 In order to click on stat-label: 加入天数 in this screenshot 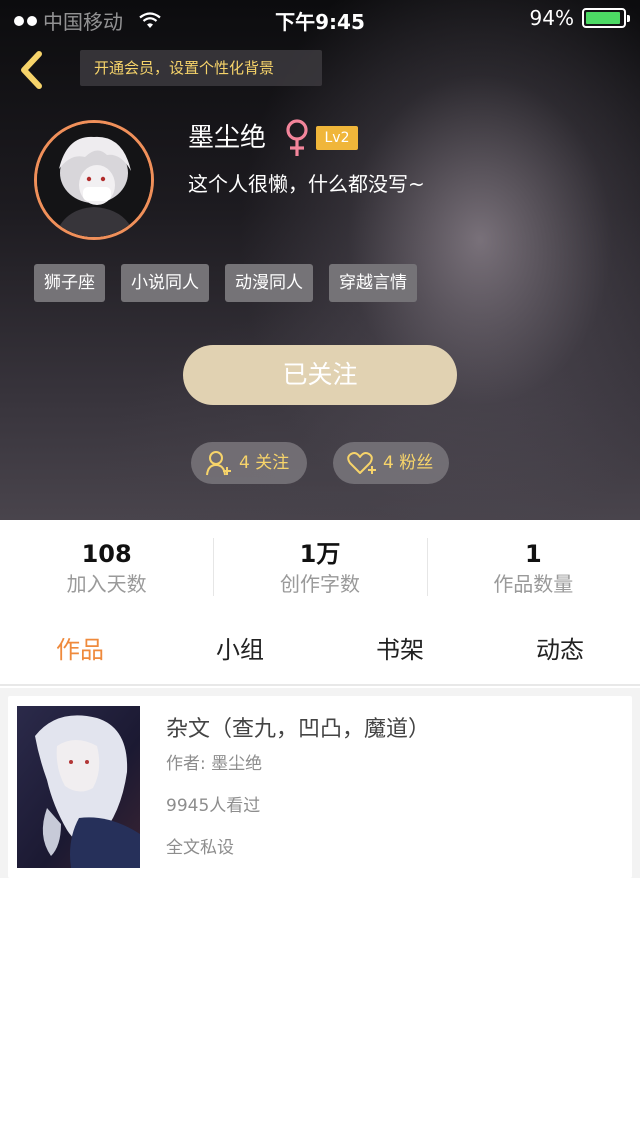, I will do `click(106, 584)`.